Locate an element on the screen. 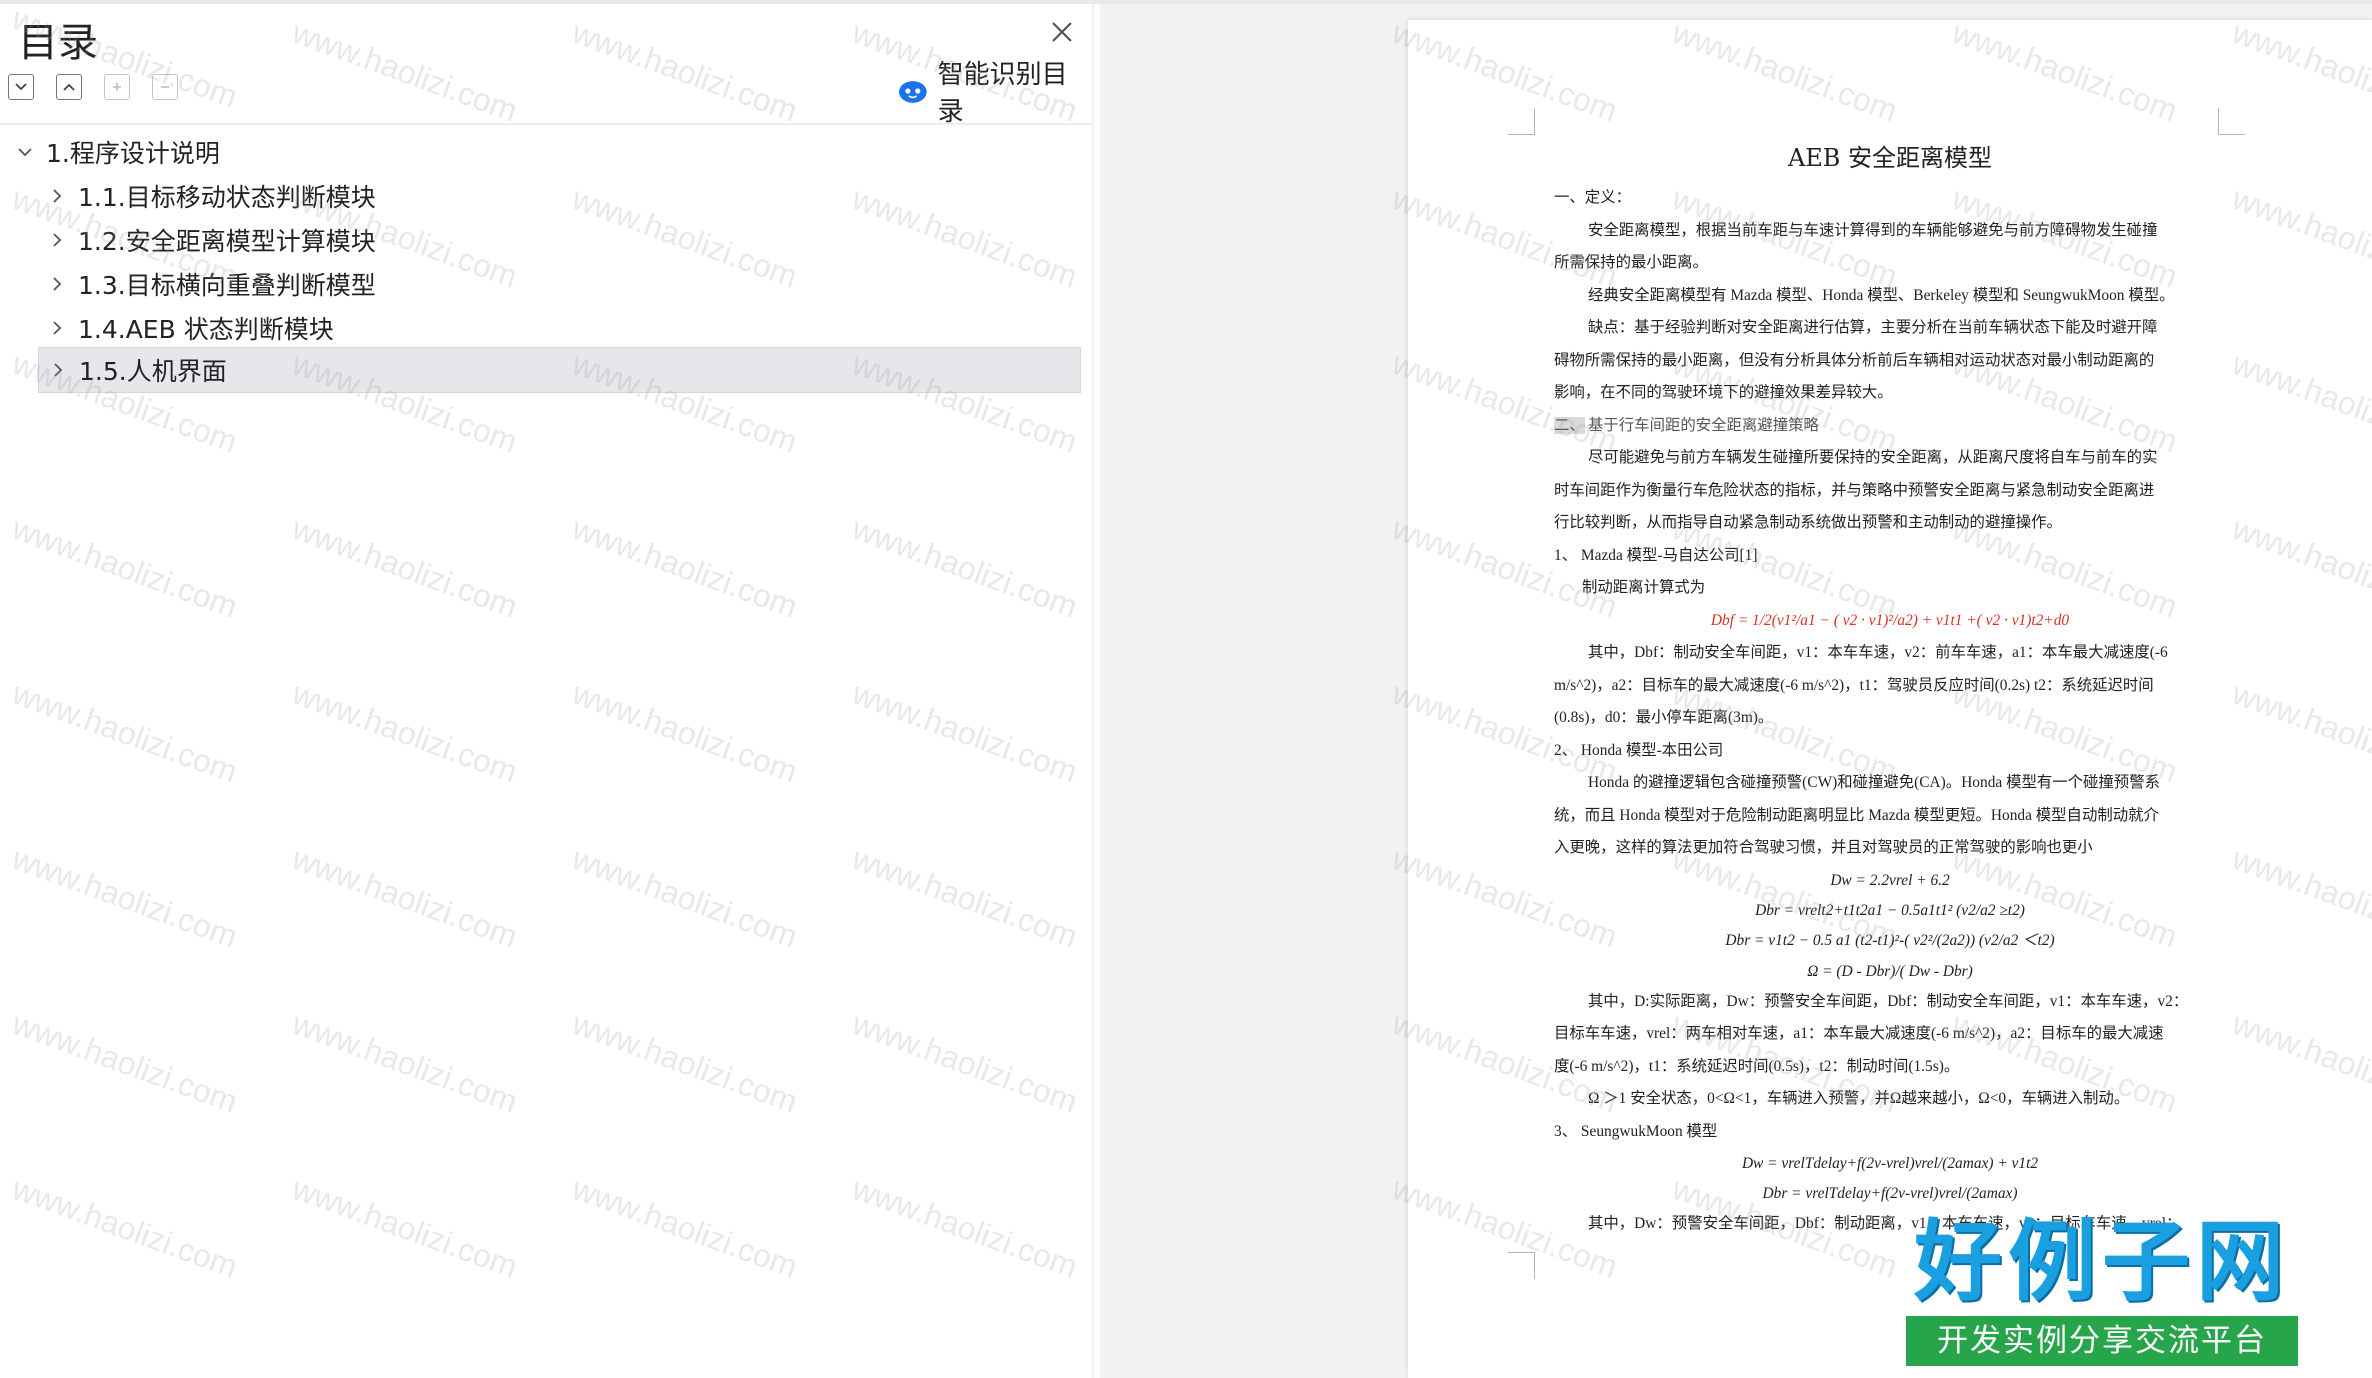 The image size is (2372, 1378). doc-line: 所需保持的最小距离。 is located at coordinates (1631, 262).